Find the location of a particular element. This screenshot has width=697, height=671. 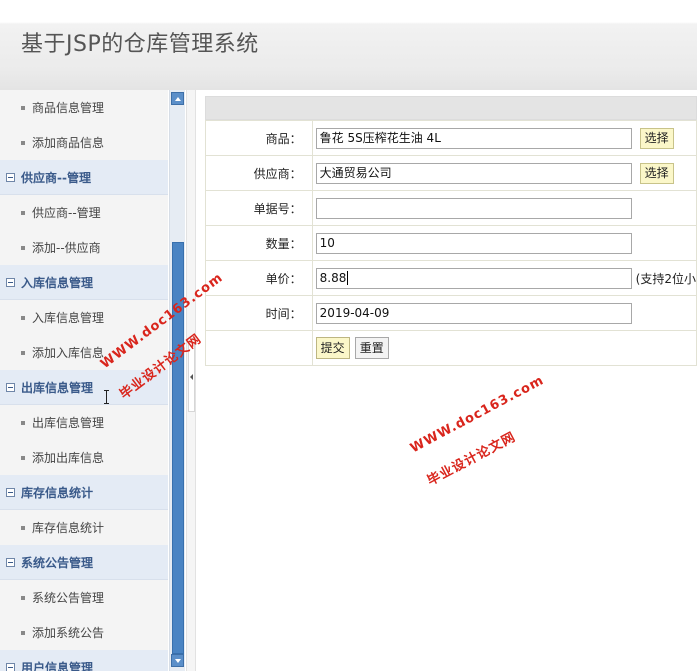

sidebar-item-label: 添加入库信息 is located at coordinates (68, 353).